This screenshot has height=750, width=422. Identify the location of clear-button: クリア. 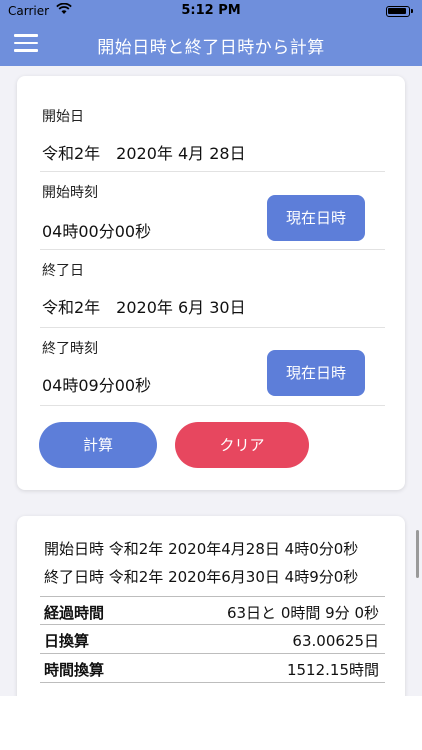
(242, 445).